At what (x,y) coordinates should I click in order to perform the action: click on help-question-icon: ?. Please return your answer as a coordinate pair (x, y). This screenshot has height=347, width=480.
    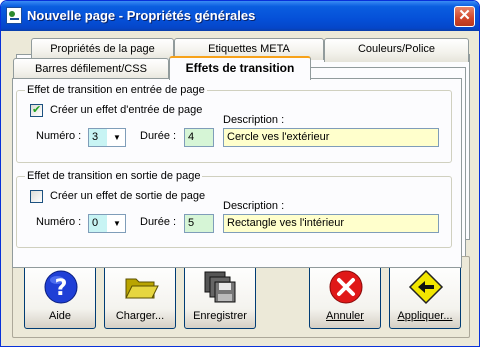
    Looking at the image, I should click on (61, 287).